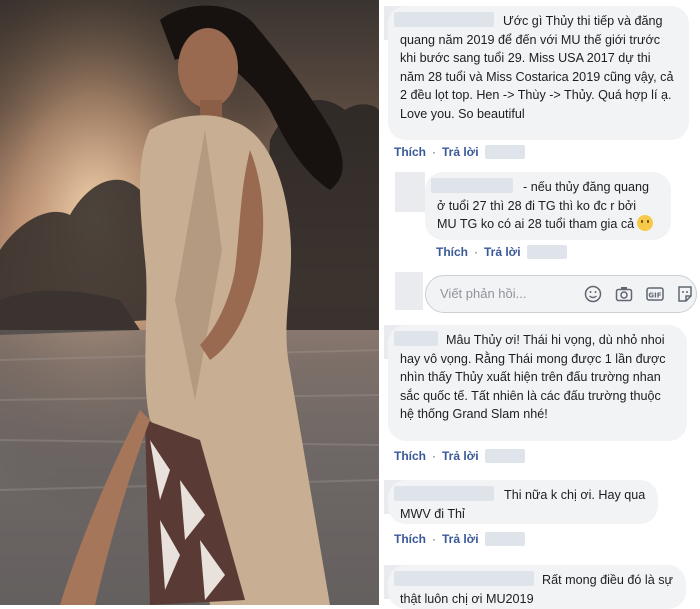 This screenshot has width=700, height=609. I want to click on camera-icon, so click(624, 294).